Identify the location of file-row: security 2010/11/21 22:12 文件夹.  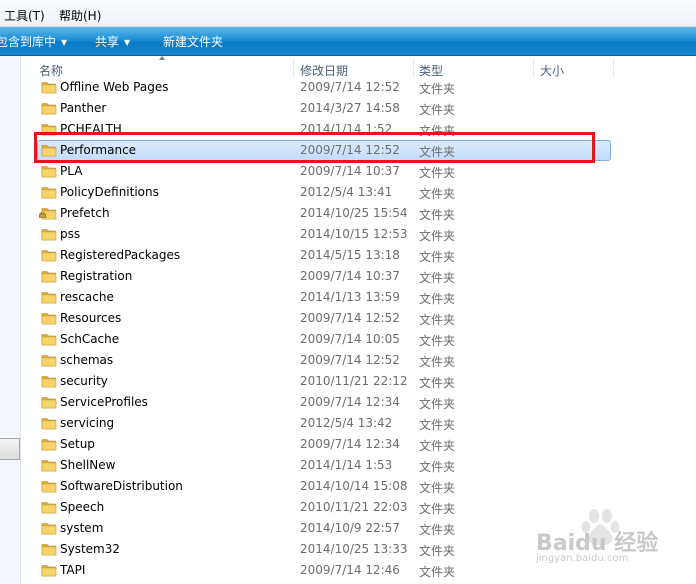
(358, 381).